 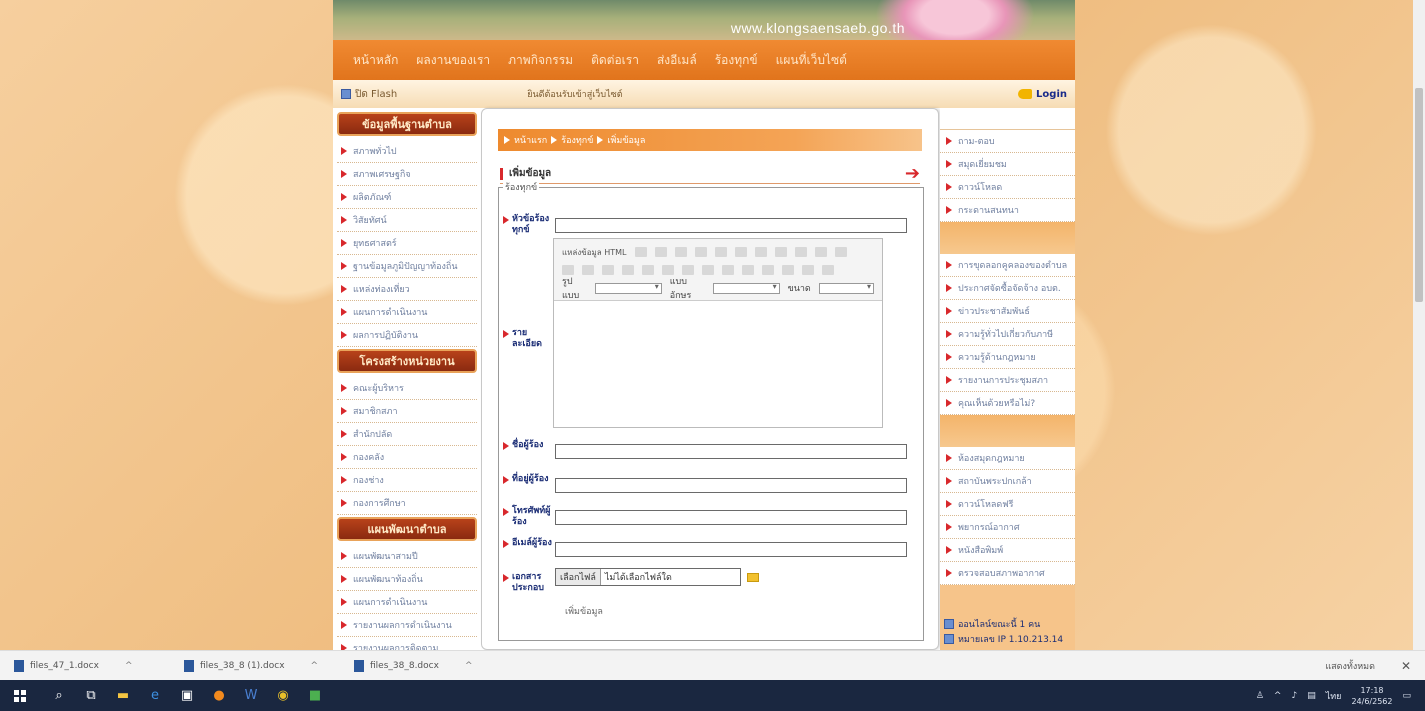 I want to click on paste-icon, so click(x=608, y=270).